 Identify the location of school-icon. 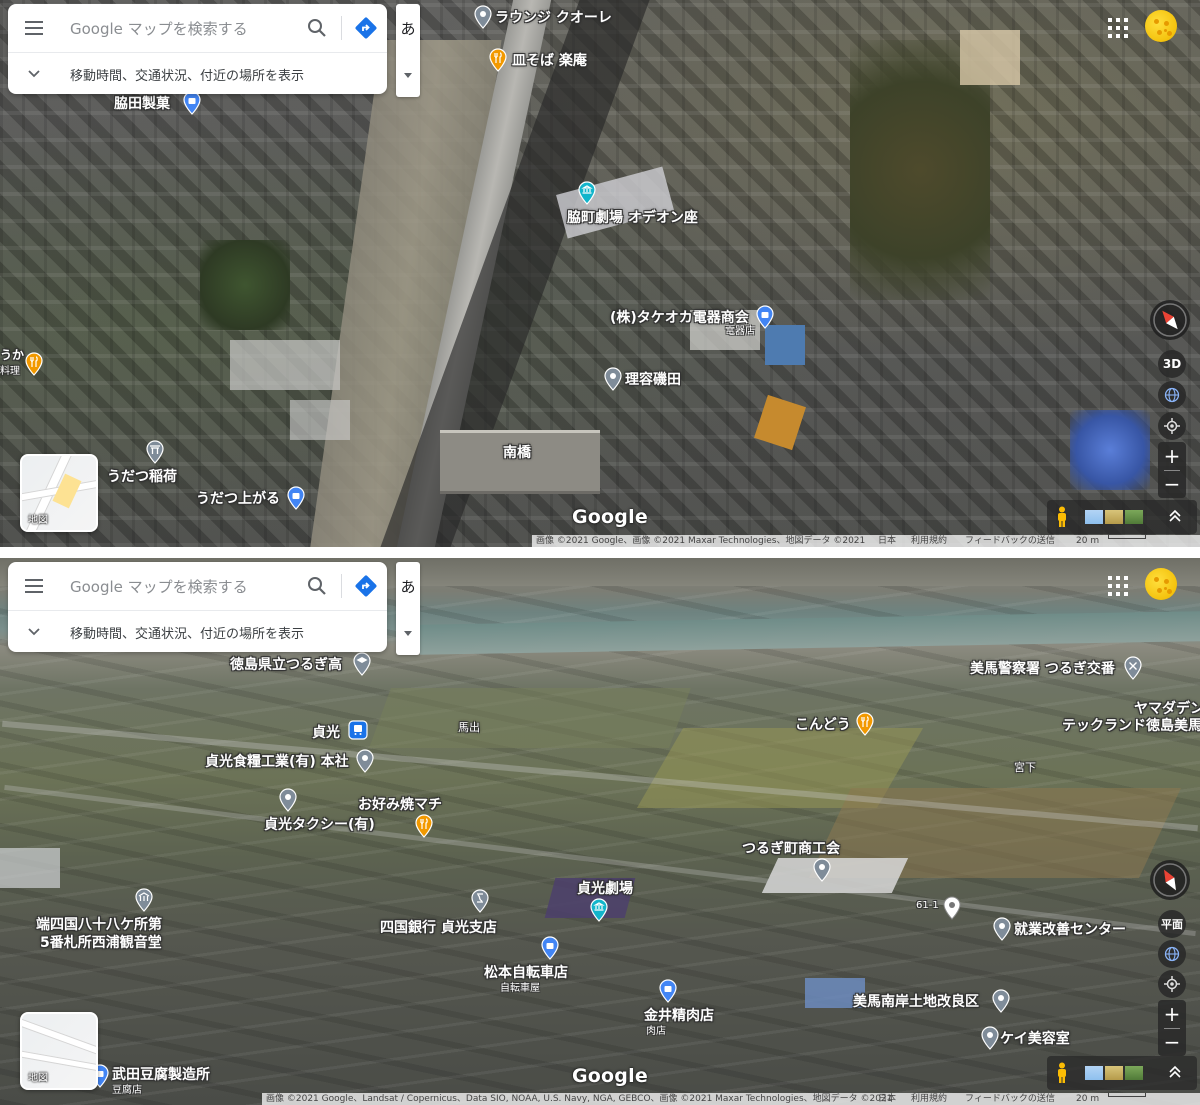
(362, 664).